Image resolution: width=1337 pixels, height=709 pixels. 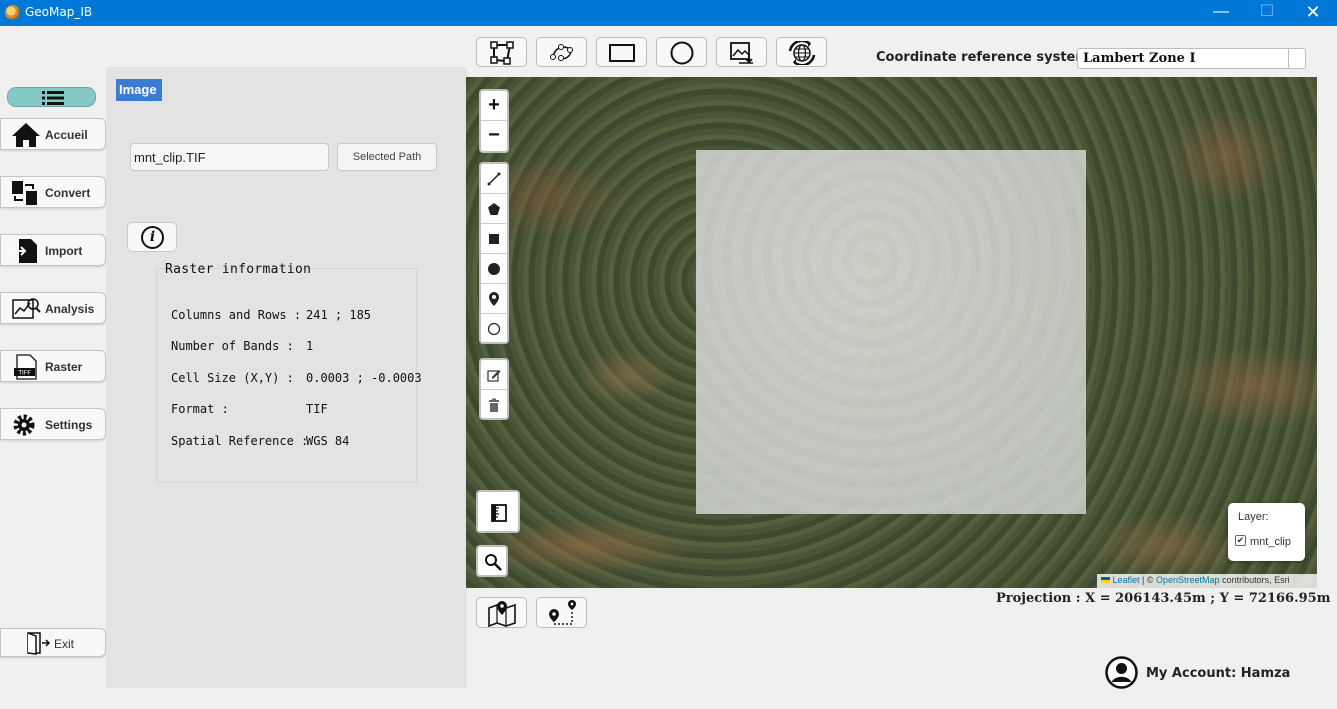 I want to click on exit-icon, so click(x=39, y=643).